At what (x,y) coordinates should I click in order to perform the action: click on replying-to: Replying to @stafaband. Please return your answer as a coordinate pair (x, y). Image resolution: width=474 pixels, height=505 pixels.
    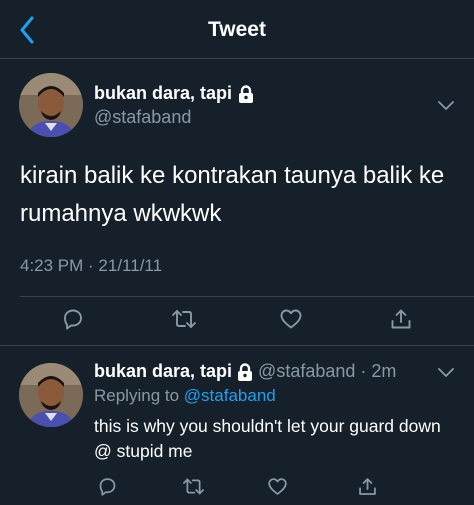
    Looking at the image, I should click on (185, 396).